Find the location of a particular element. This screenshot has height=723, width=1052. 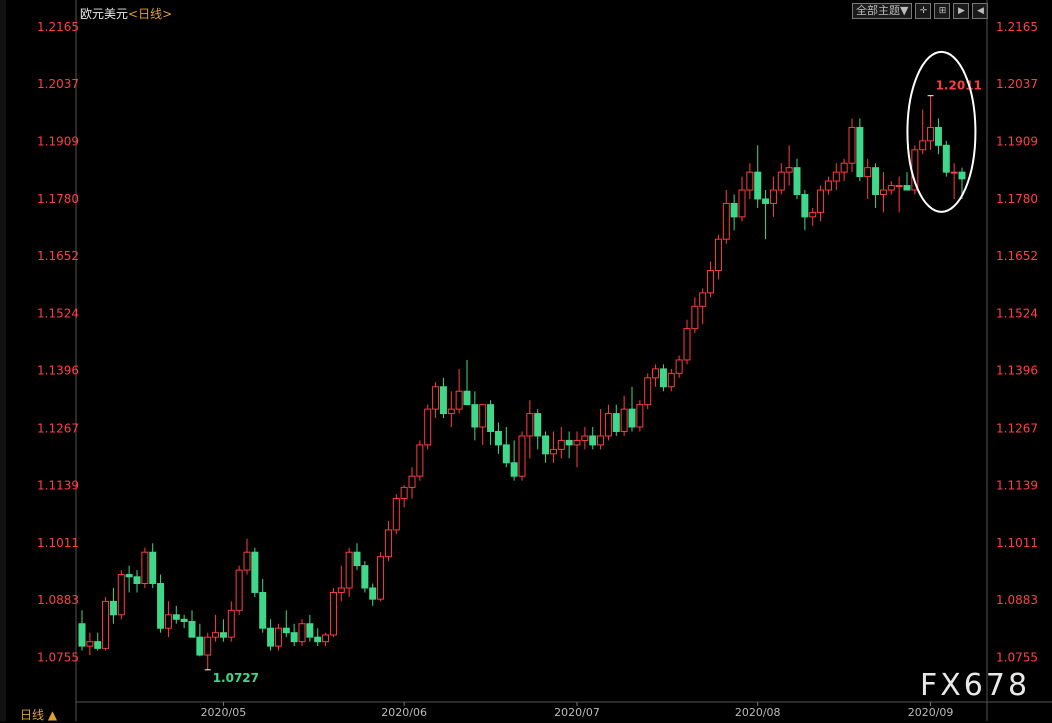

y-tick-label-left: 1.2037 is located at coordinates (58, 84).